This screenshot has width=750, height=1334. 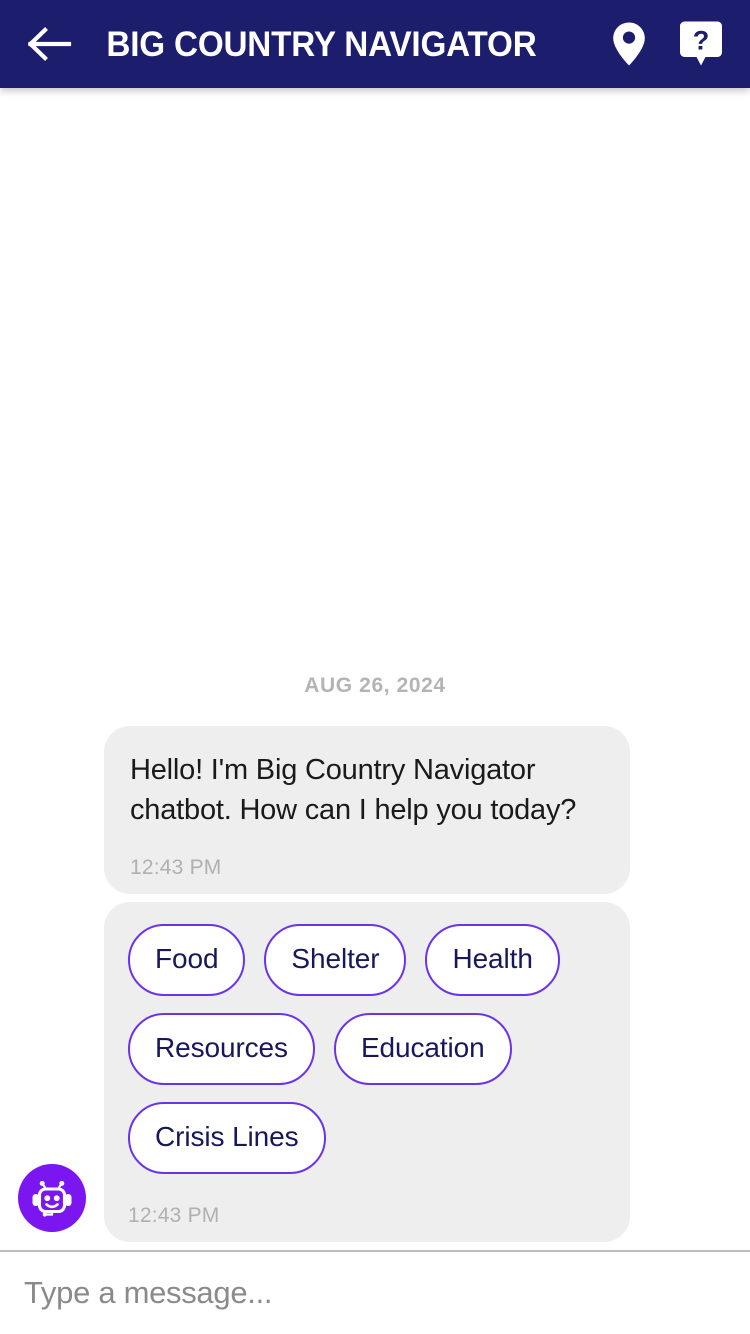 What do you see at coordinates (221, 1049) in the screenshot?
I see `quick-reply-resources: Resources` at bounding box center [221, 1049].